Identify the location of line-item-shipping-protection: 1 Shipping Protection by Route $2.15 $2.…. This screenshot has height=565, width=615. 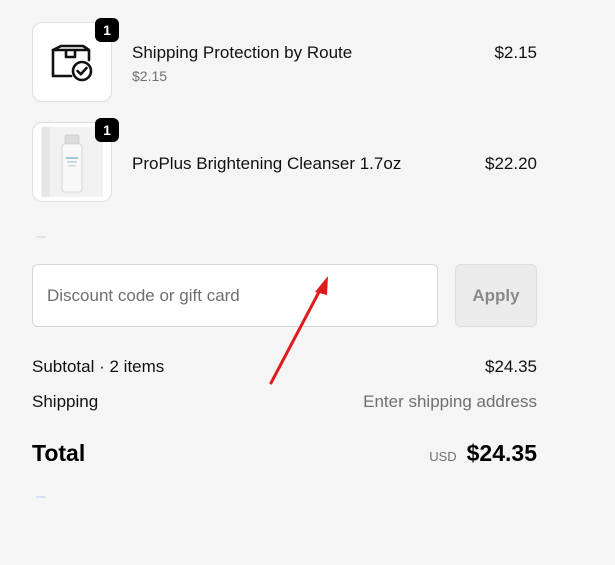
(284, 61).